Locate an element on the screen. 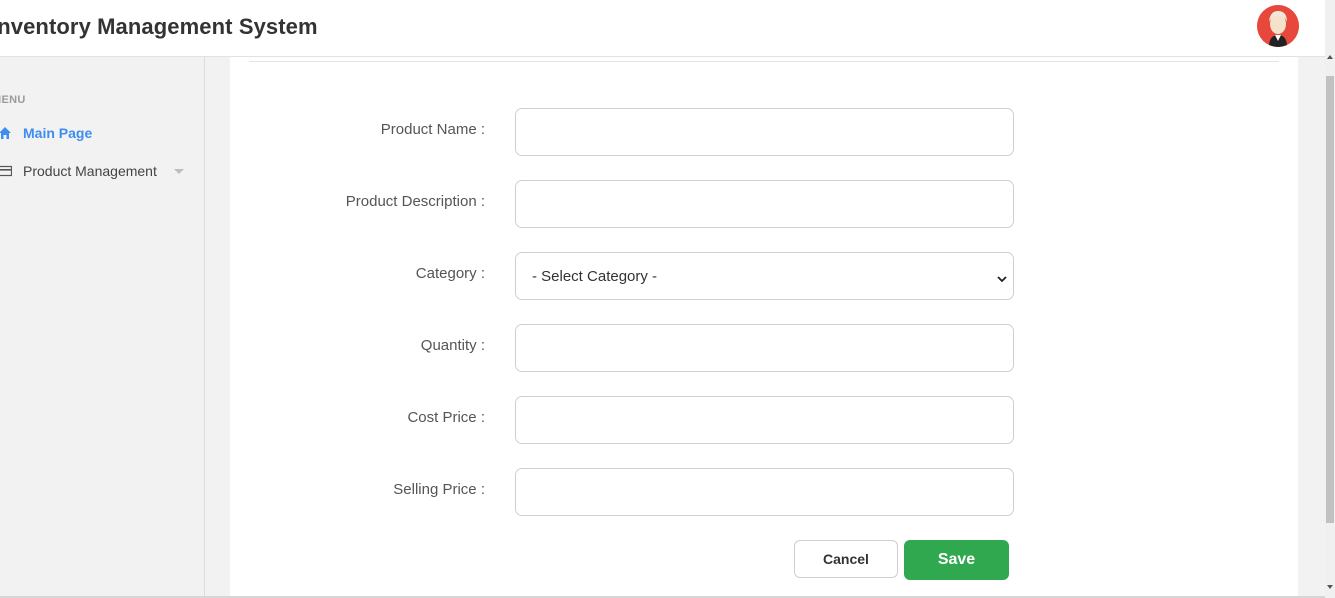 The width and height of the screenshot is (1335, 598). category-selected-value: - Select Category - is located at coordinates (595, 276).